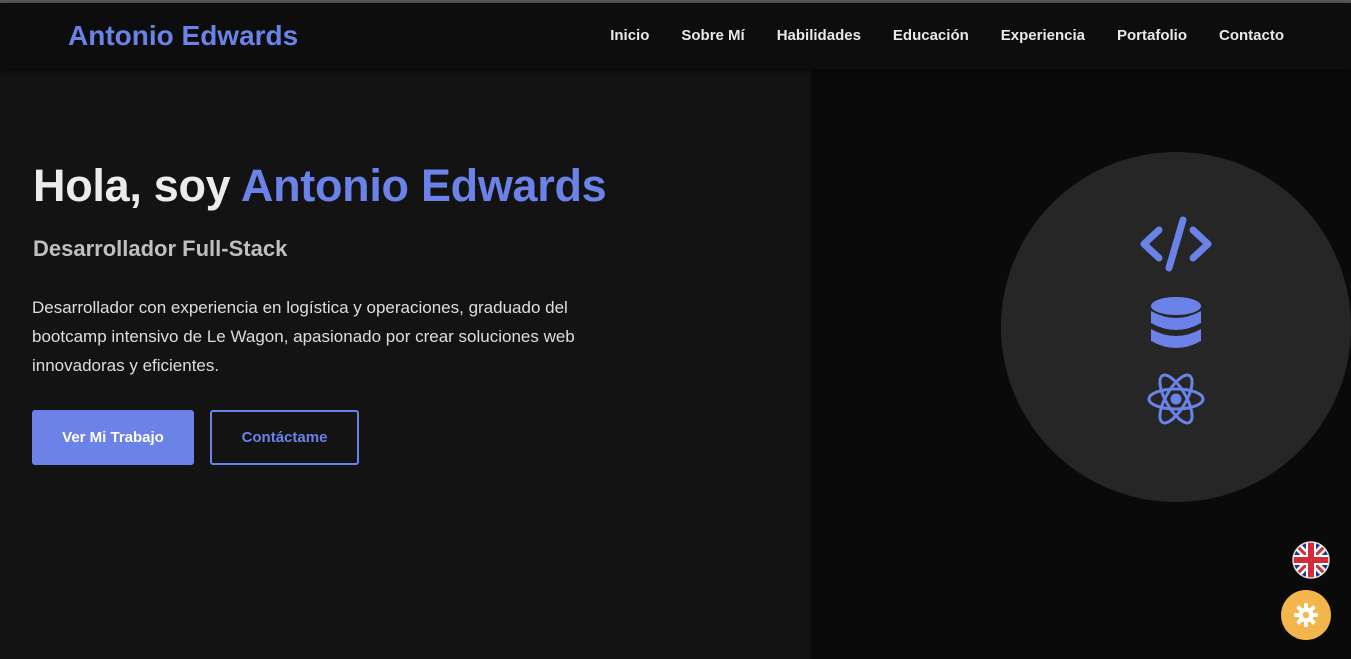 This screenshot has width=1351, height=659. What do you see at coordinates (1043, 35) in the screenshot?
I see `nav-experiencia: Experiencia` at bounding box center [1043, 35].